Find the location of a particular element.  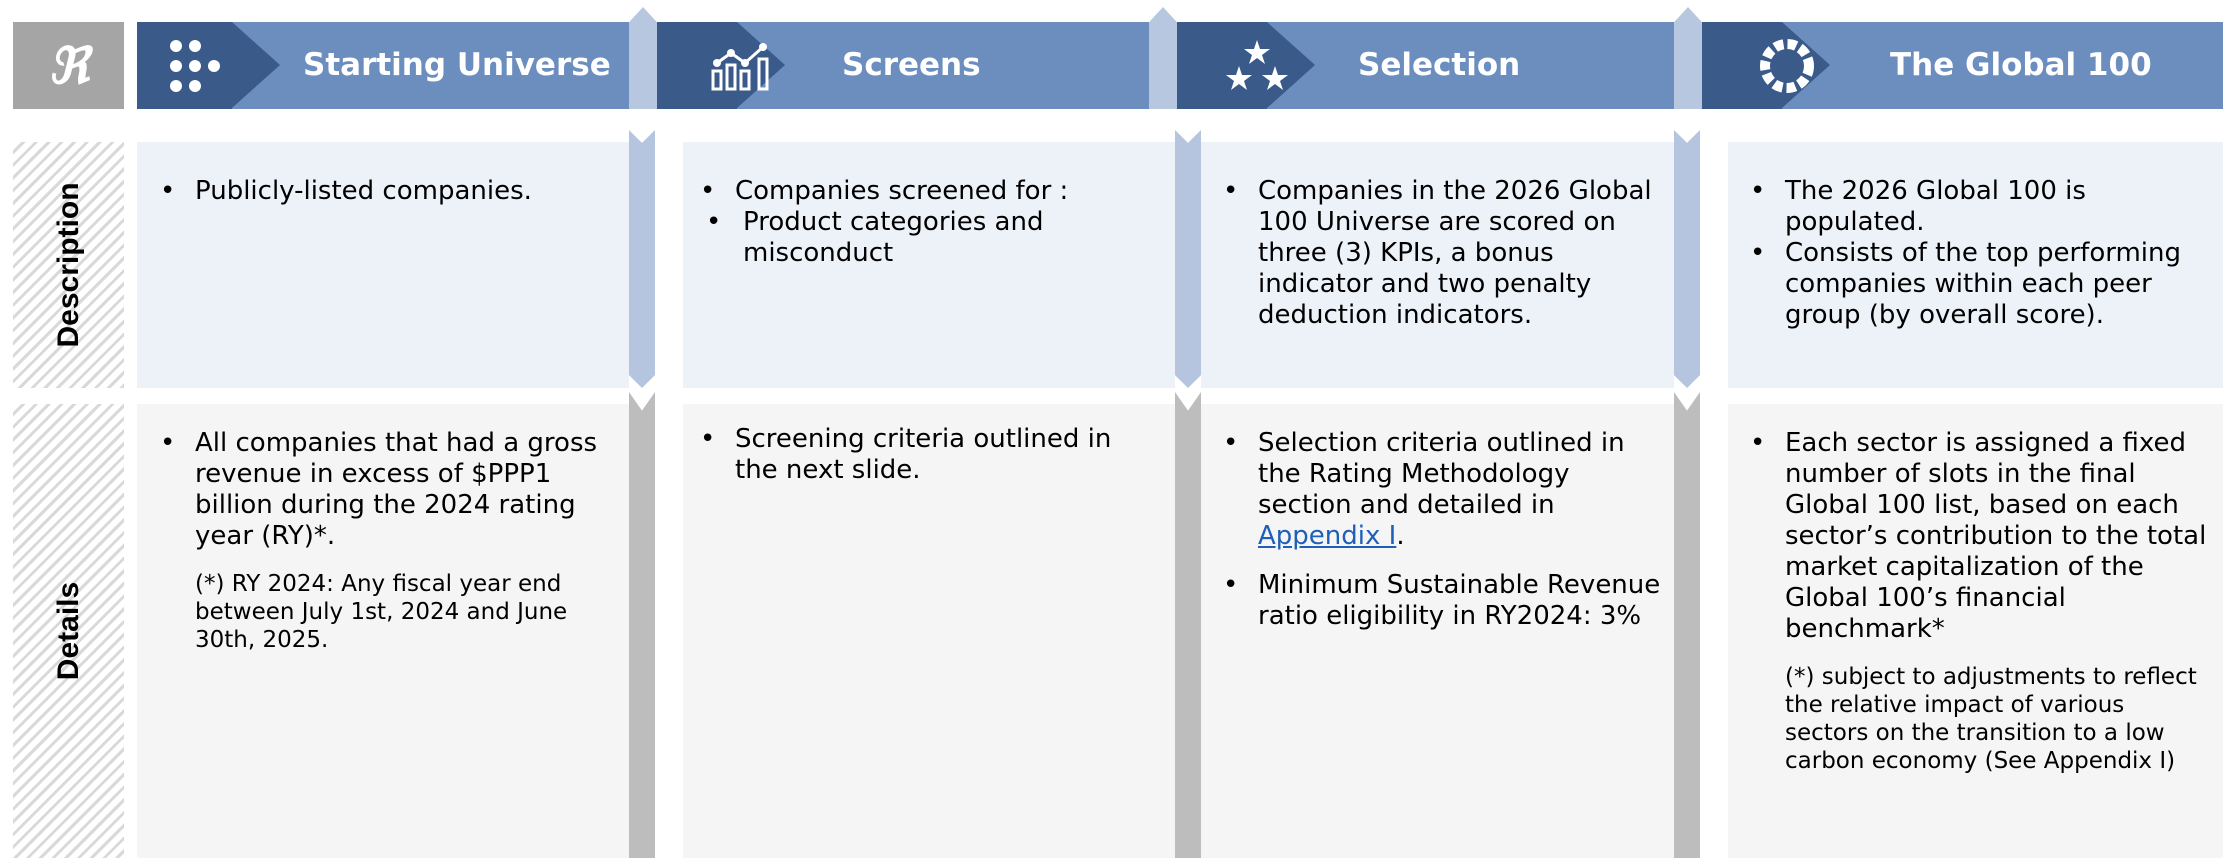

header-global-100: The Global 100 is located at coordinates (1962, 65).